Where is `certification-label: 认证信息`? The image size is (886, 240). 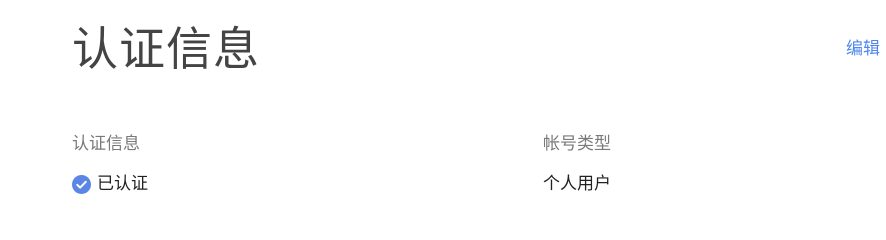 certification-label: 认证信息 is located at coordinates (106, 144).